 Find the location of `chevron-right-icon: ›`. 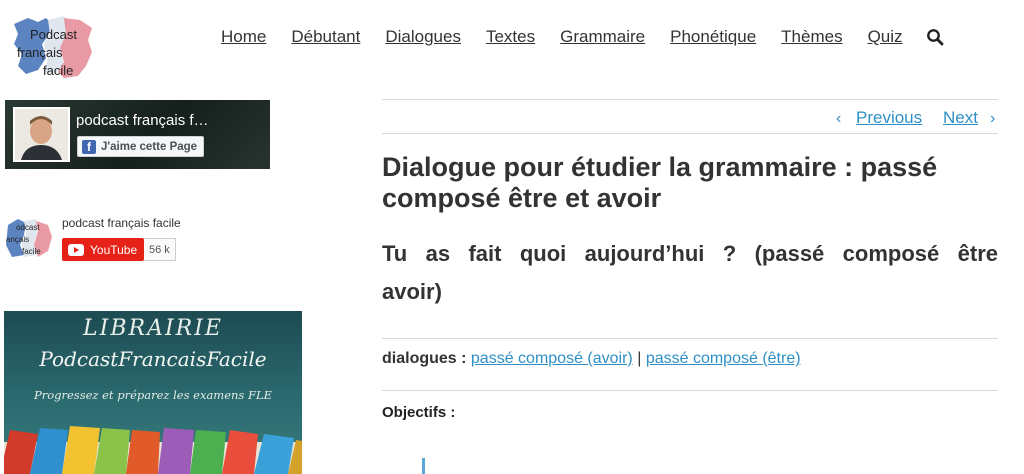

chevron-right-icon: › is located at coordinates (992, 119).